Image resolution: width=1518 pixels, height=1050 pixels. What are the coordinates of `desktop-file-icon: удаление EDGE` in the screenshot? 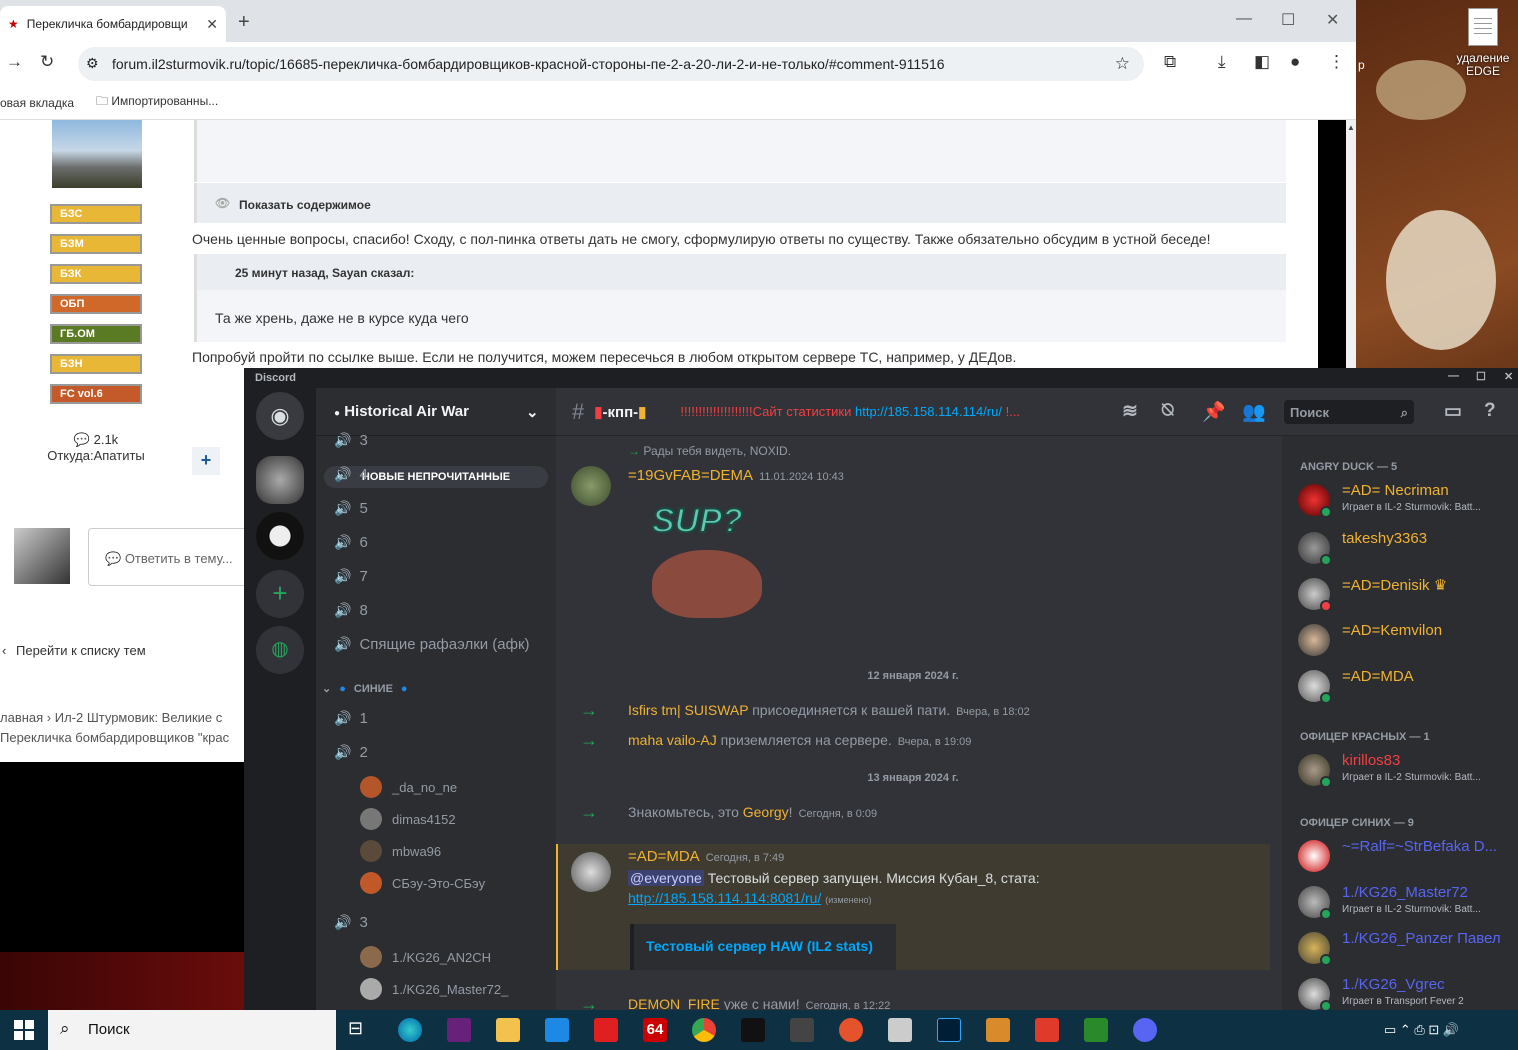 It's located at (1483, 43).